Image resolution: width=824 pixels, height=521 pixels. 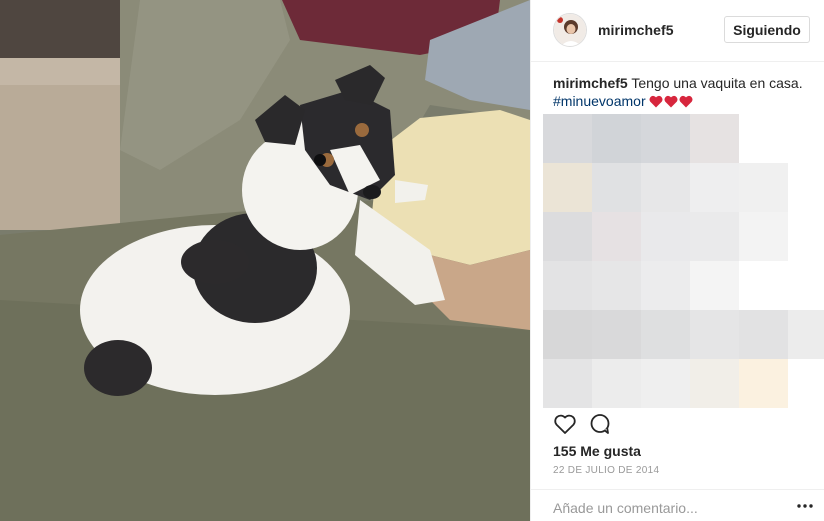 What do you see at coordinates (606, 470) in the screenshot?
I see `post-date: 22 DE JULIO DE 2014` at bounding box center [606, 470].